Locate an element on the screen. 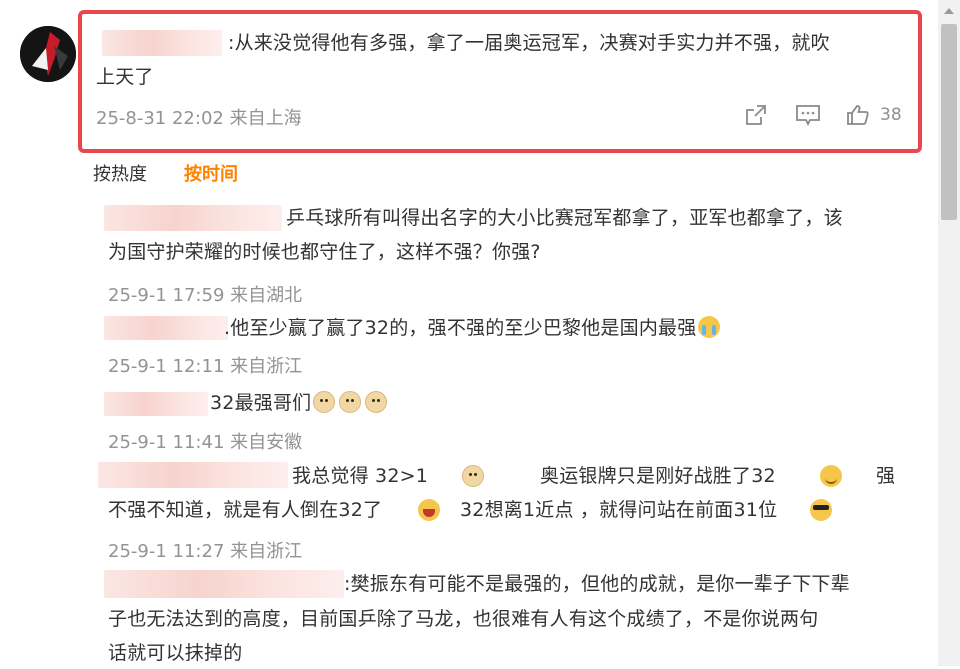 The width and height of the screenshot is (960, 669). reply-text: 32最强哥们 is located at coordinates (299, 403).